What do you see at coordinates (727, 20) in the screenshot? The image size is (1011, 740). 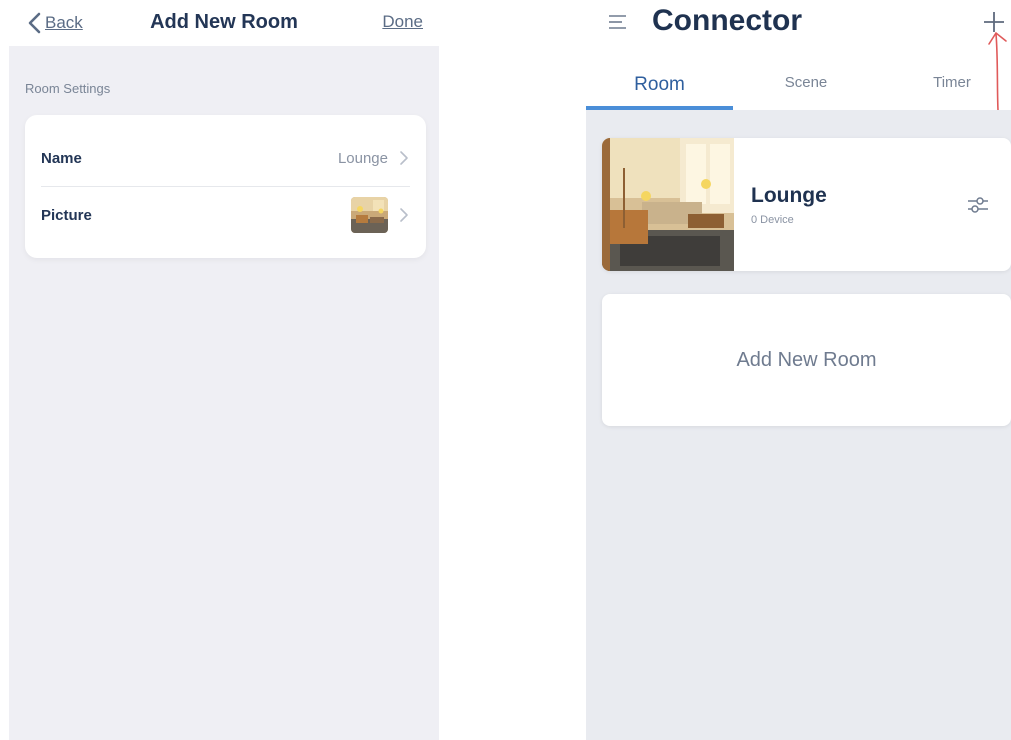 I see `app-title: Connector` at bounding box center [727, 20].